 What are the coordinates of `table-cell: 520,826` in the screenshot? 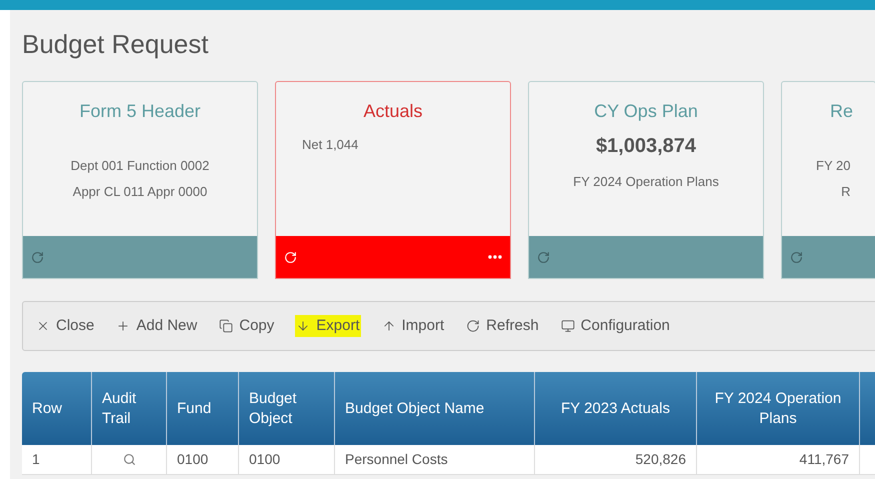 It's located at (616, 459).